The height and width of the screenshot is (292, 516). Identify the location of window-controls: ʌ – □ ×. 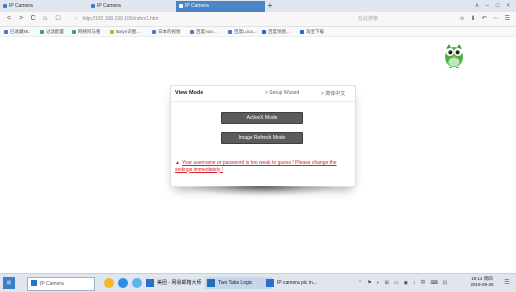
(489, 6).